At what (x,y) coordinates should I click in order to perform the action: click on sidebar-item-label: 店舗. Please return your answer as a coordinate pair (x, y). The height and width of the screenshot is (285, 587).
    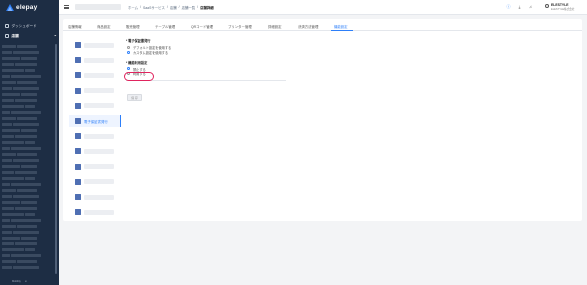
    Looking at the image, I should click on (15, 35).